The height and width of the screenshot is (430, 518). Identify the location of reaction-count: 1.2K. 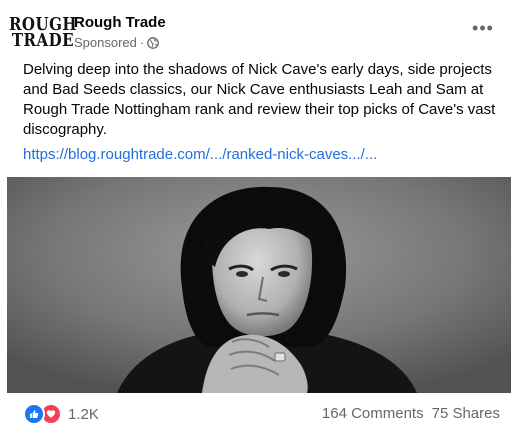
(83, 414).